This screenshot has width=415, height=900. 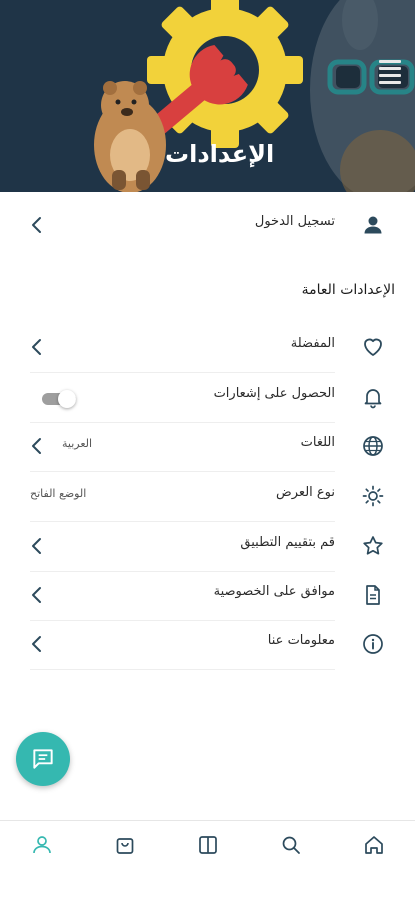 What do you see at coordinates (373, 446) in the screenshot?
I see `globe-icon` at bounding box center [373, 446].